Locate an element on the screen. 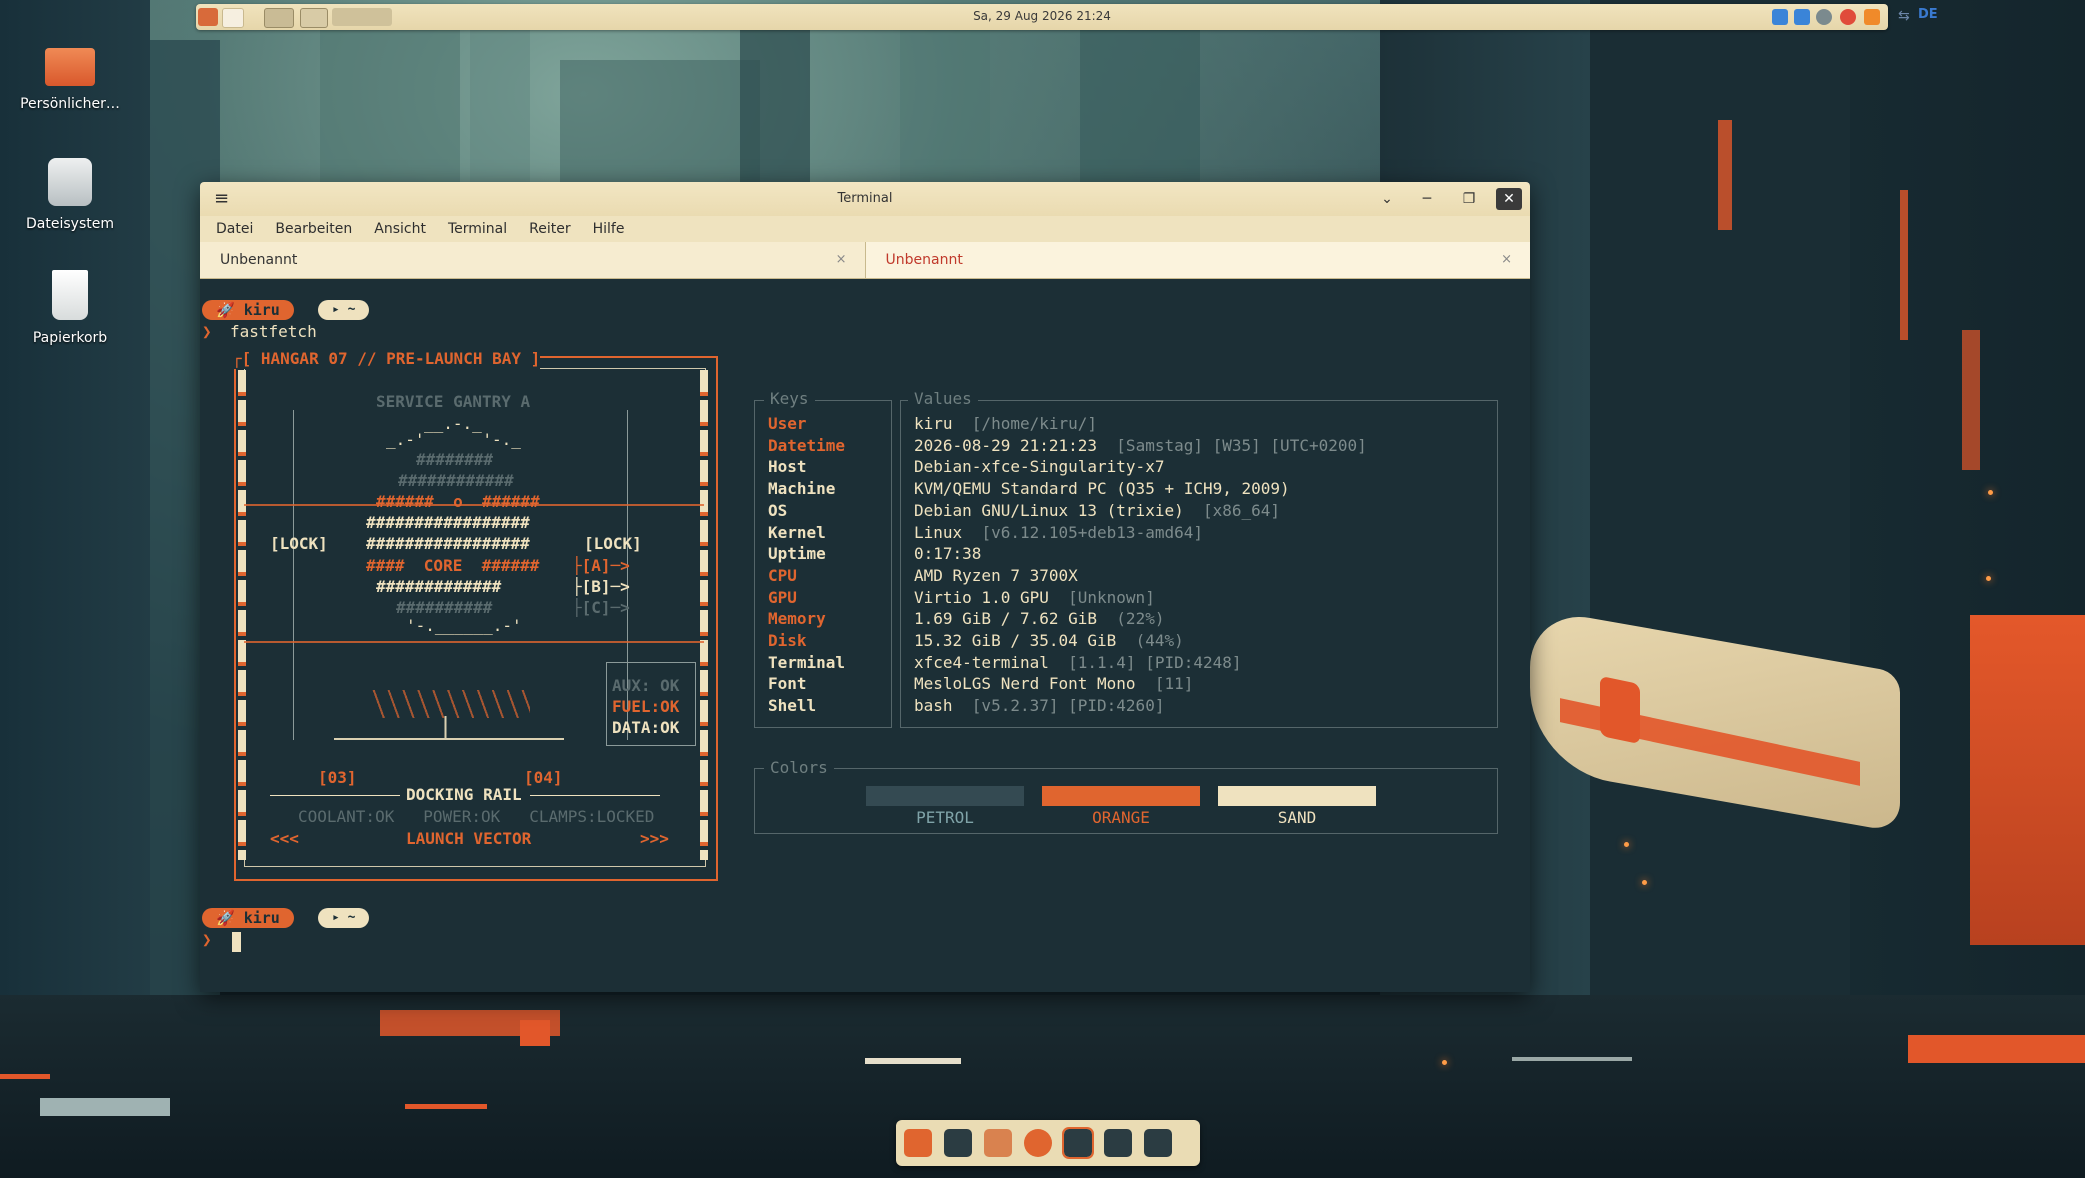 Image resolution: width=2085 pixels, height=1178 pixels. desktop-icon-filesystem: Dateisystem is located at coordinates (70, 195).